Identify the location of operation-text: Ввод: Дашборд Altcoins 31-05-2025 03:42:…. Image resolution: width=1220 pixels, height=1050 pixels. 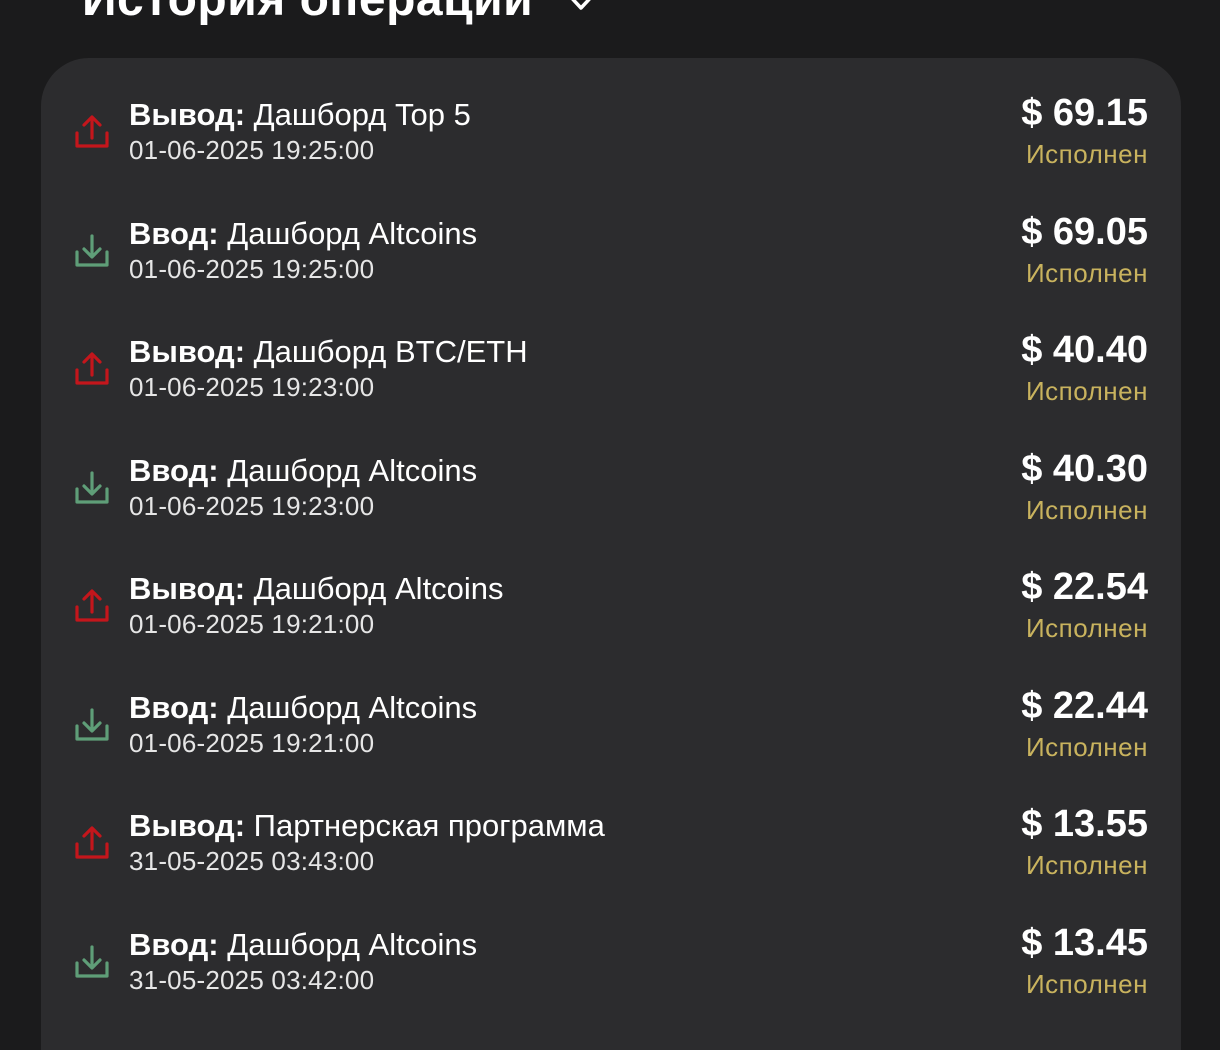
(303, 961).